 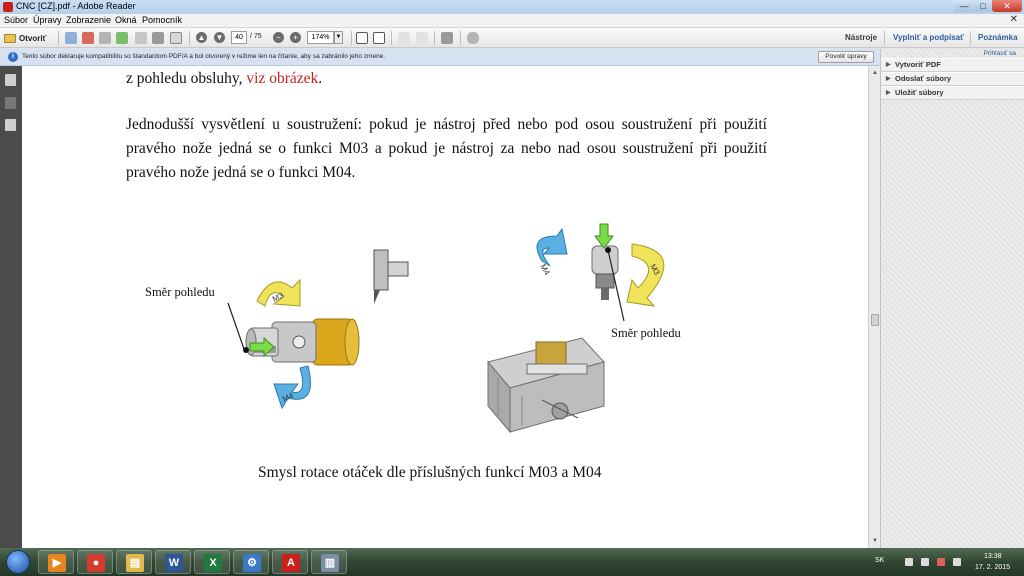 What do you see at coordinates (10, 80) in the screenshot?
I see `pages-panel-icon` at bounding box center [10, 80].